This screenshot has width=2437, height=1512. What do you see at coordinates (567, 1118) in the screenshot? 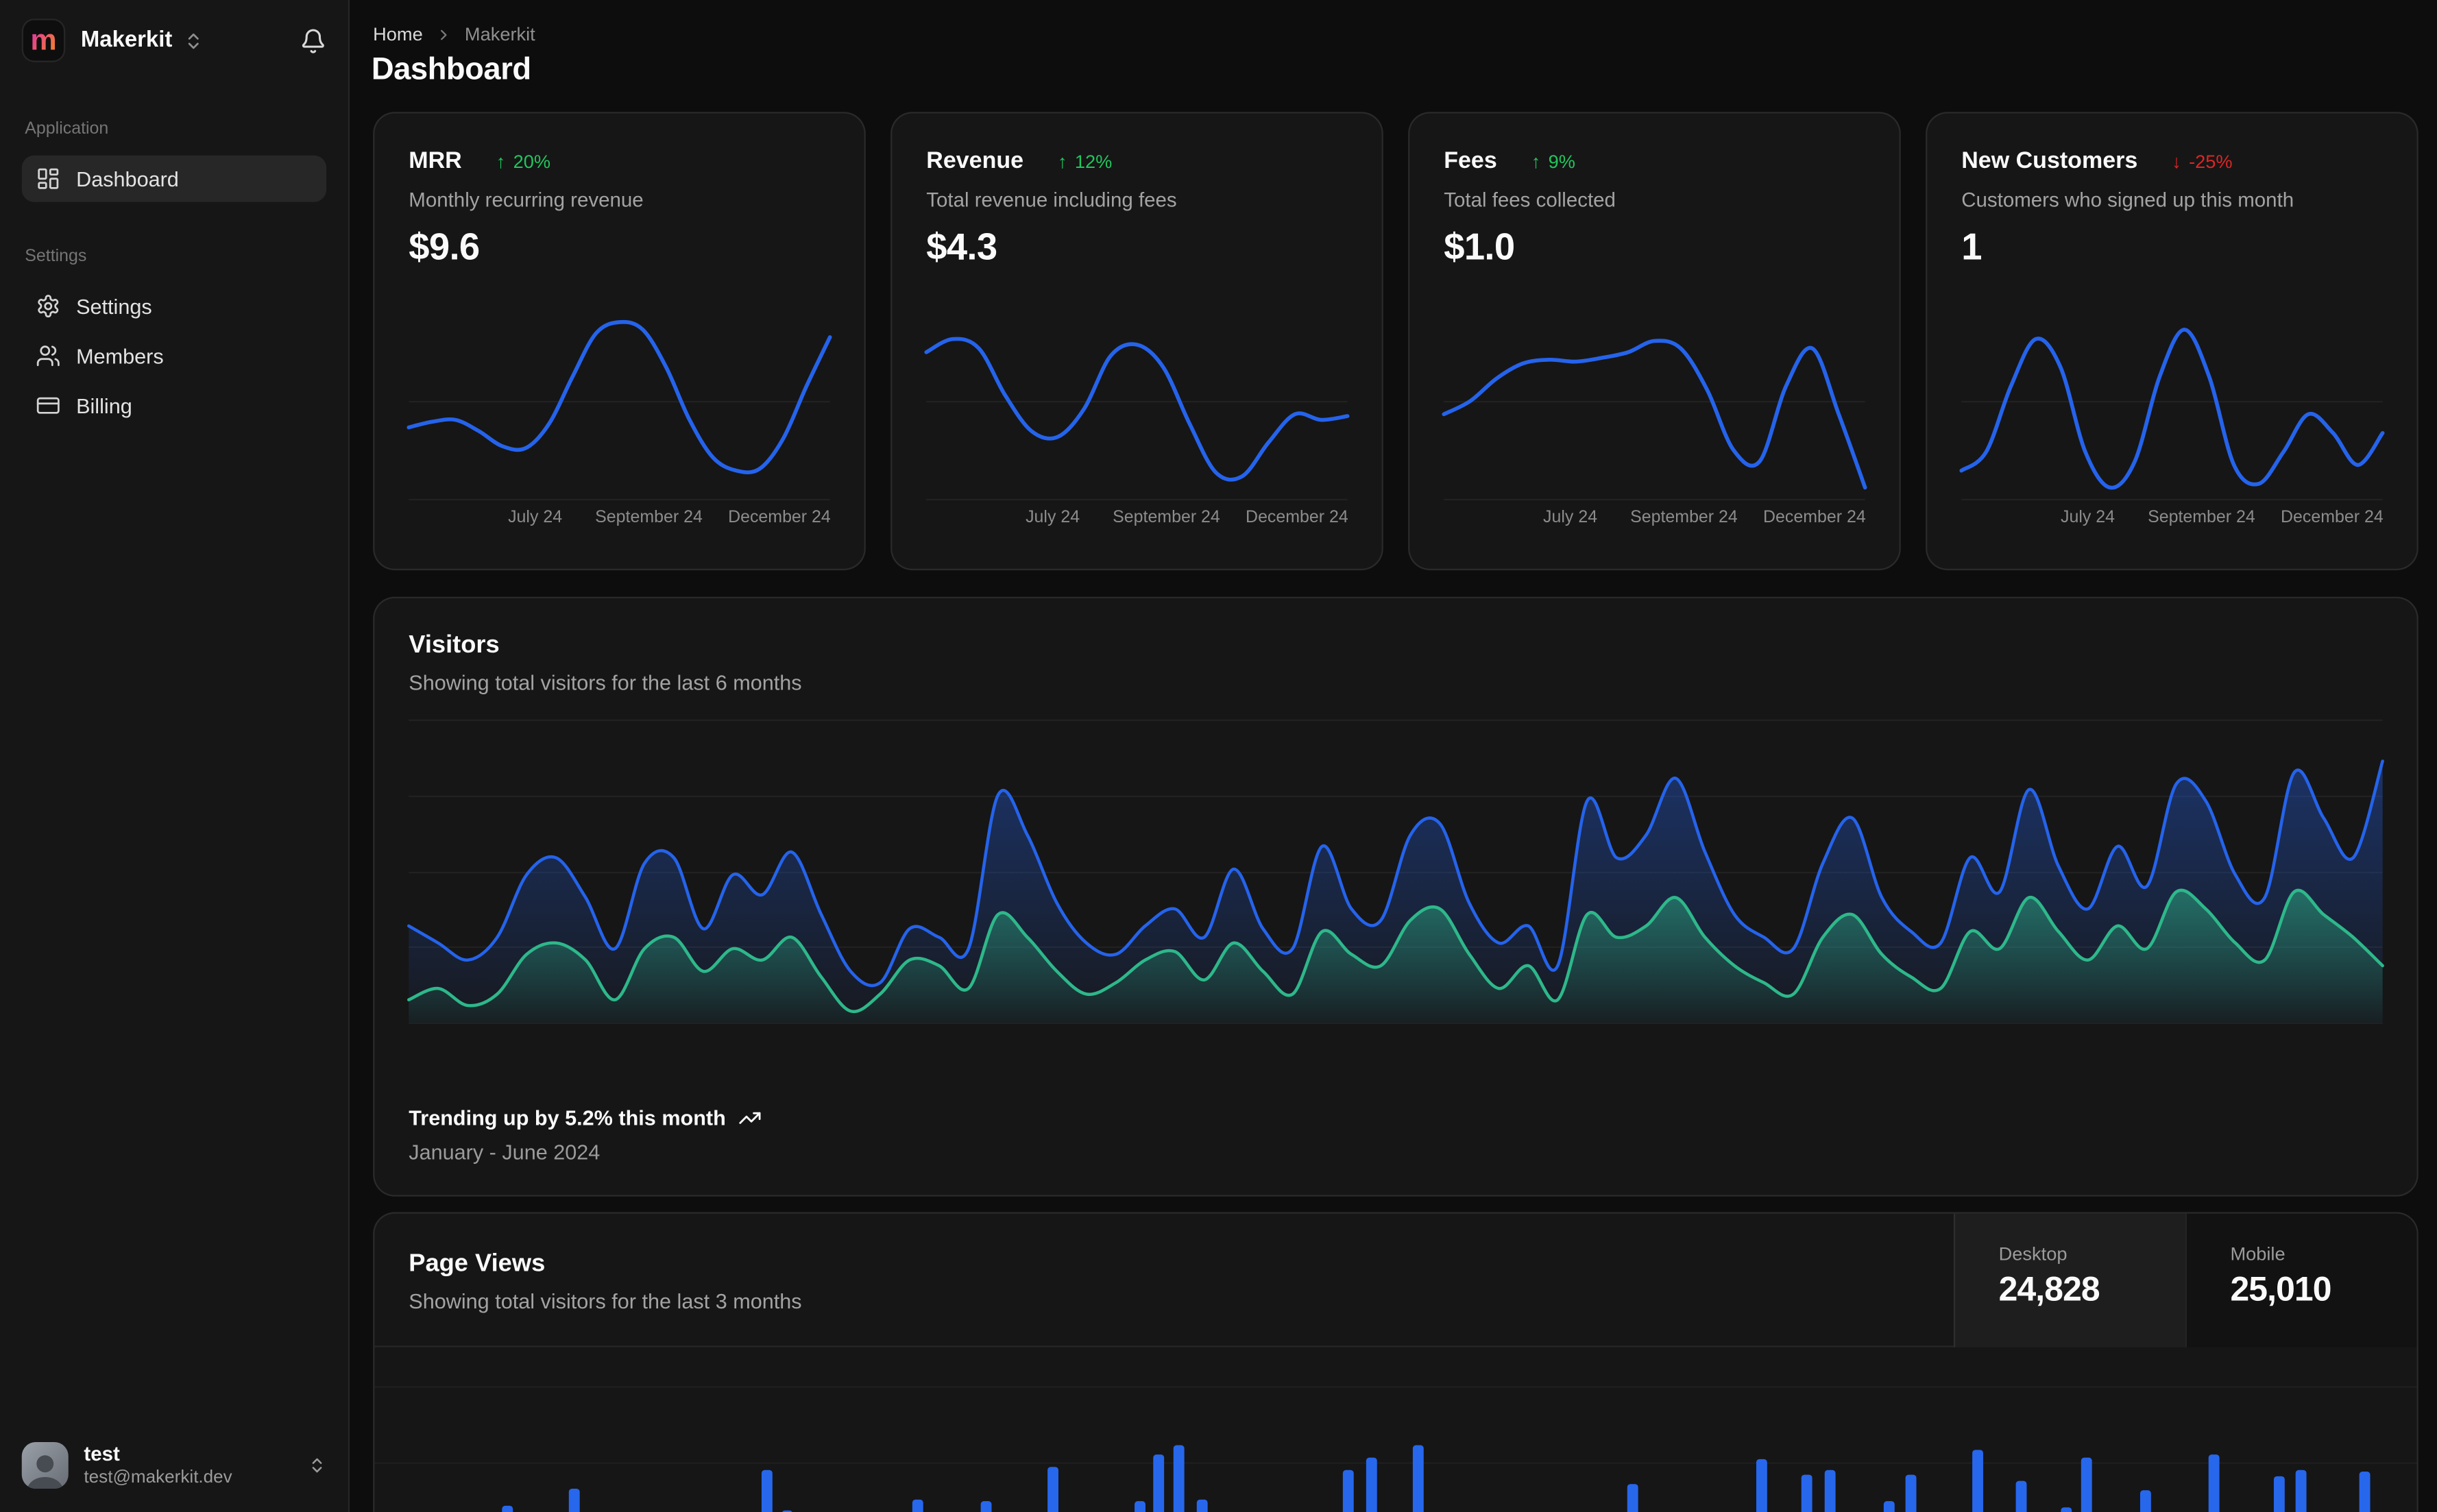
I see `visitors-trend-text: Trending up by 5.2% this month` at bounding box center [567, 1118].